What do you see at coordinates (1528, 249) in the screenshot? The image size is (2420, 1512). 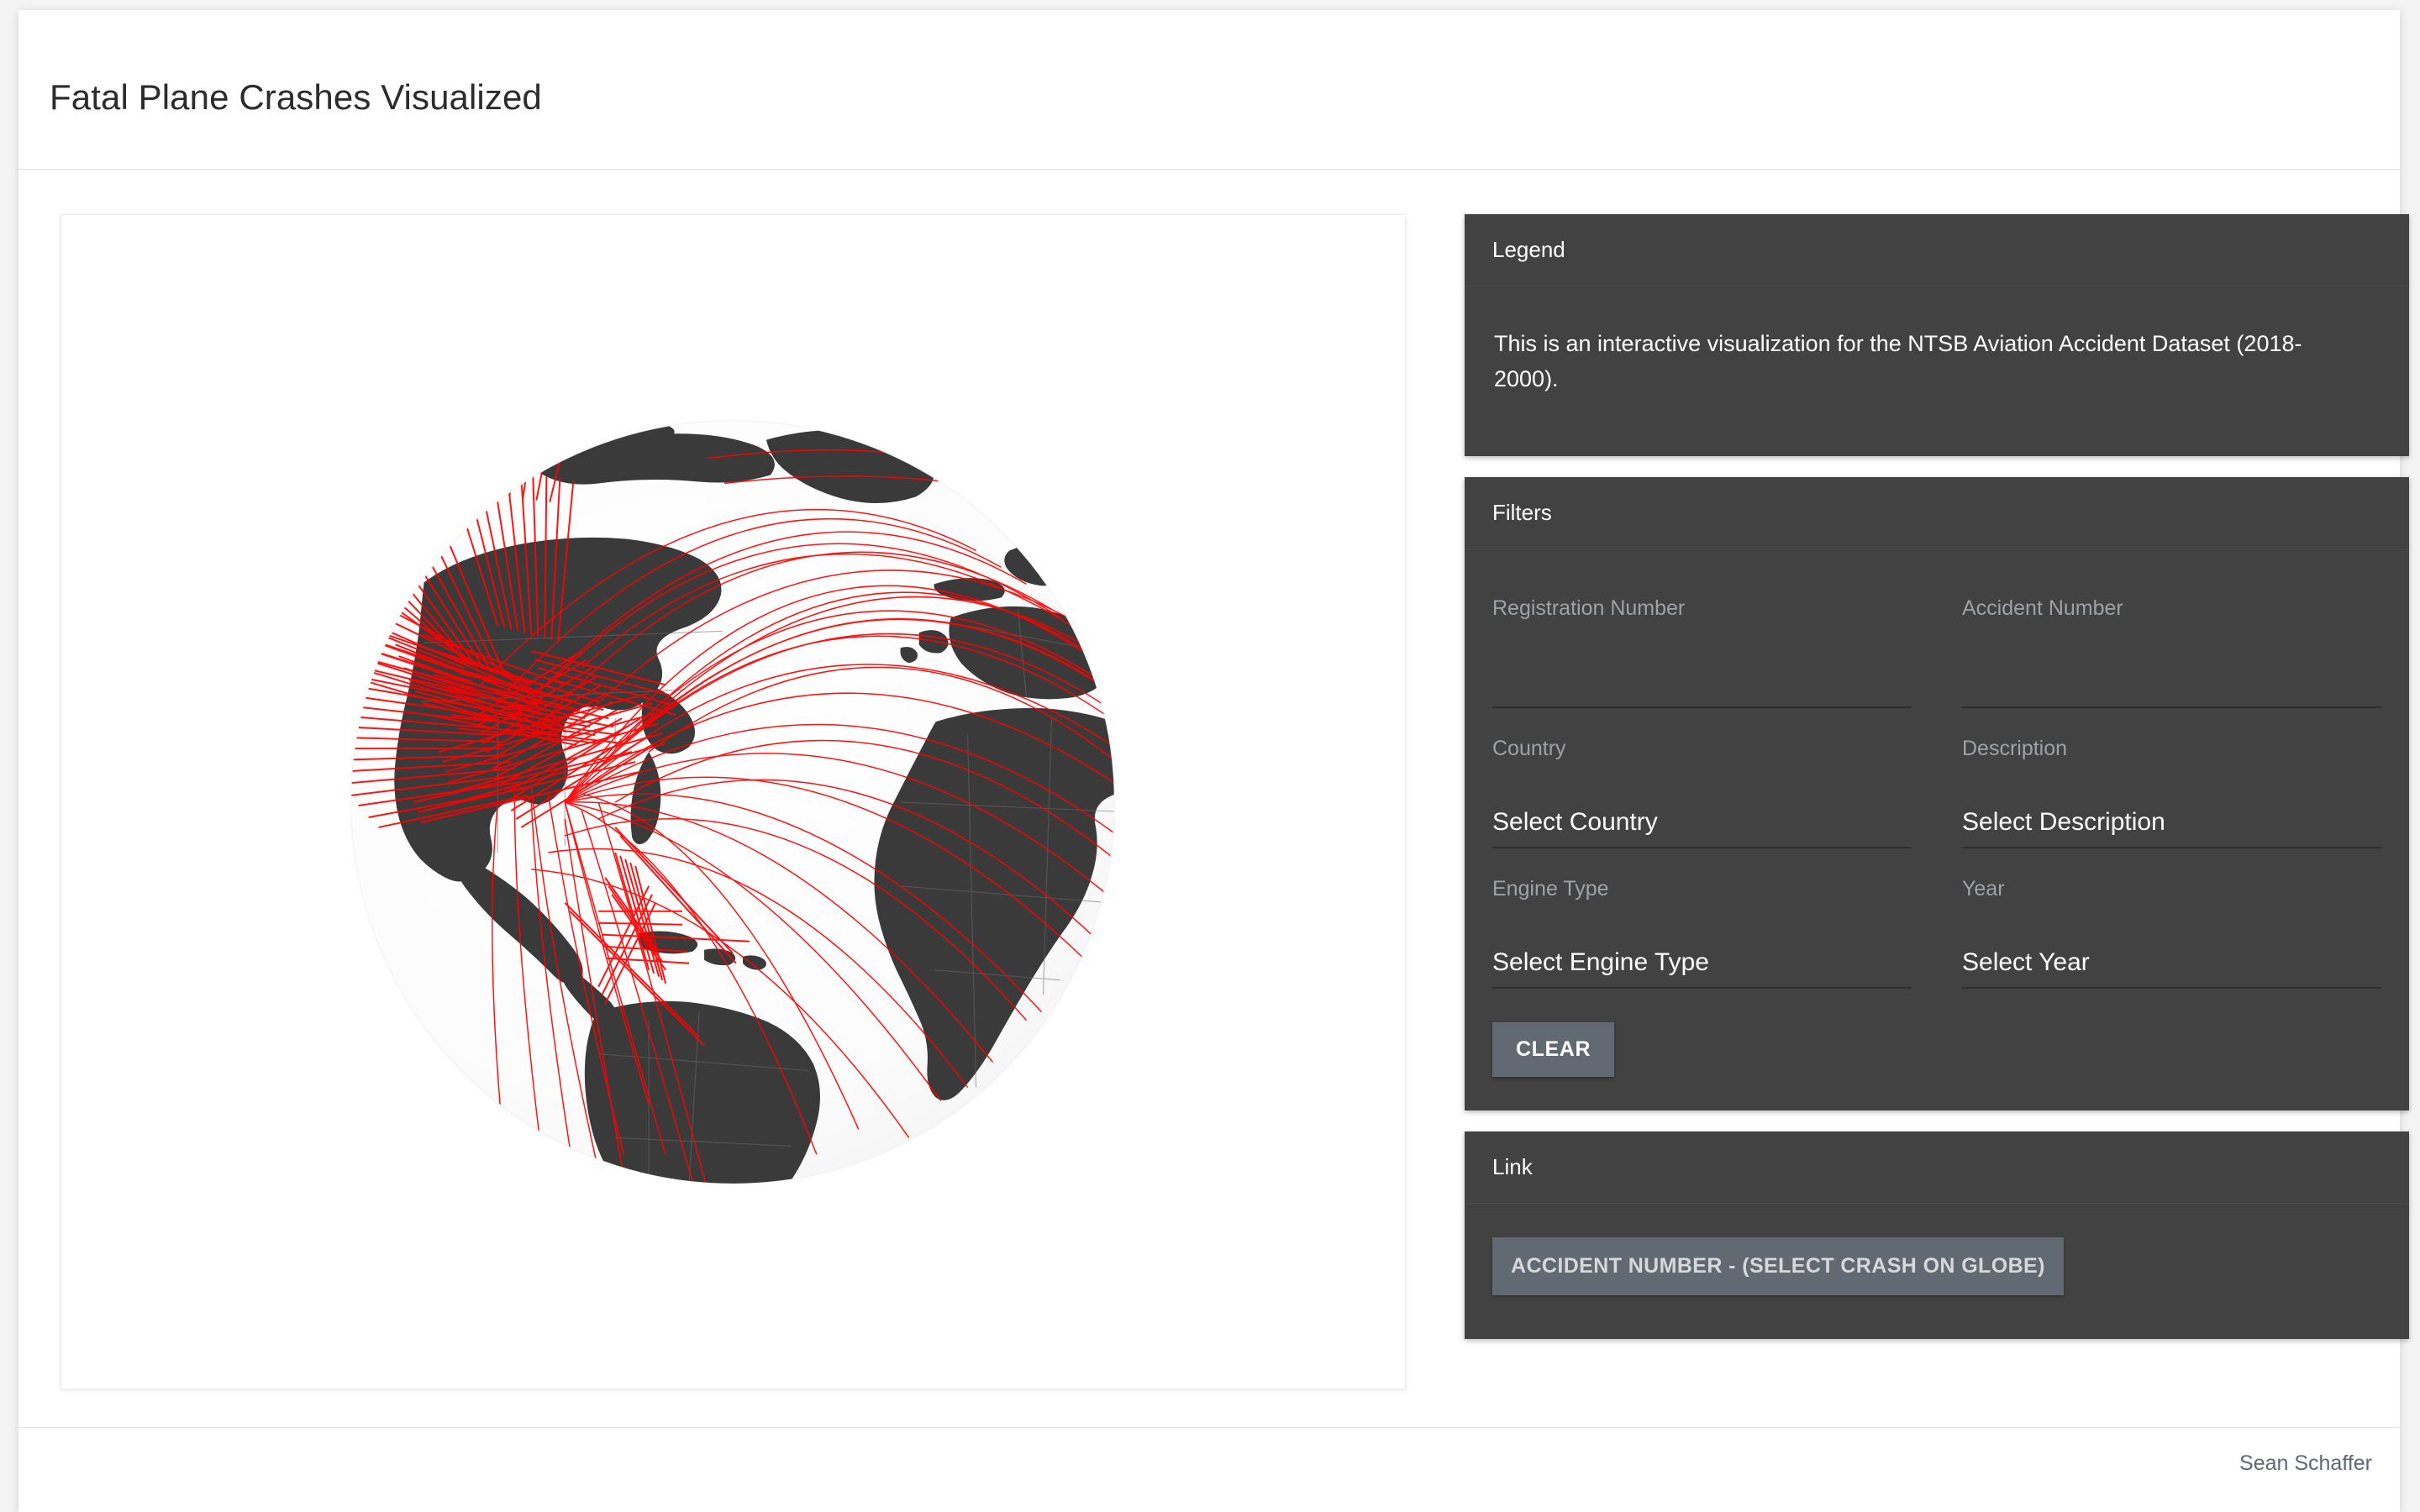 I see `legend-panel-title: Legend` at bounding box center [1528, 249].